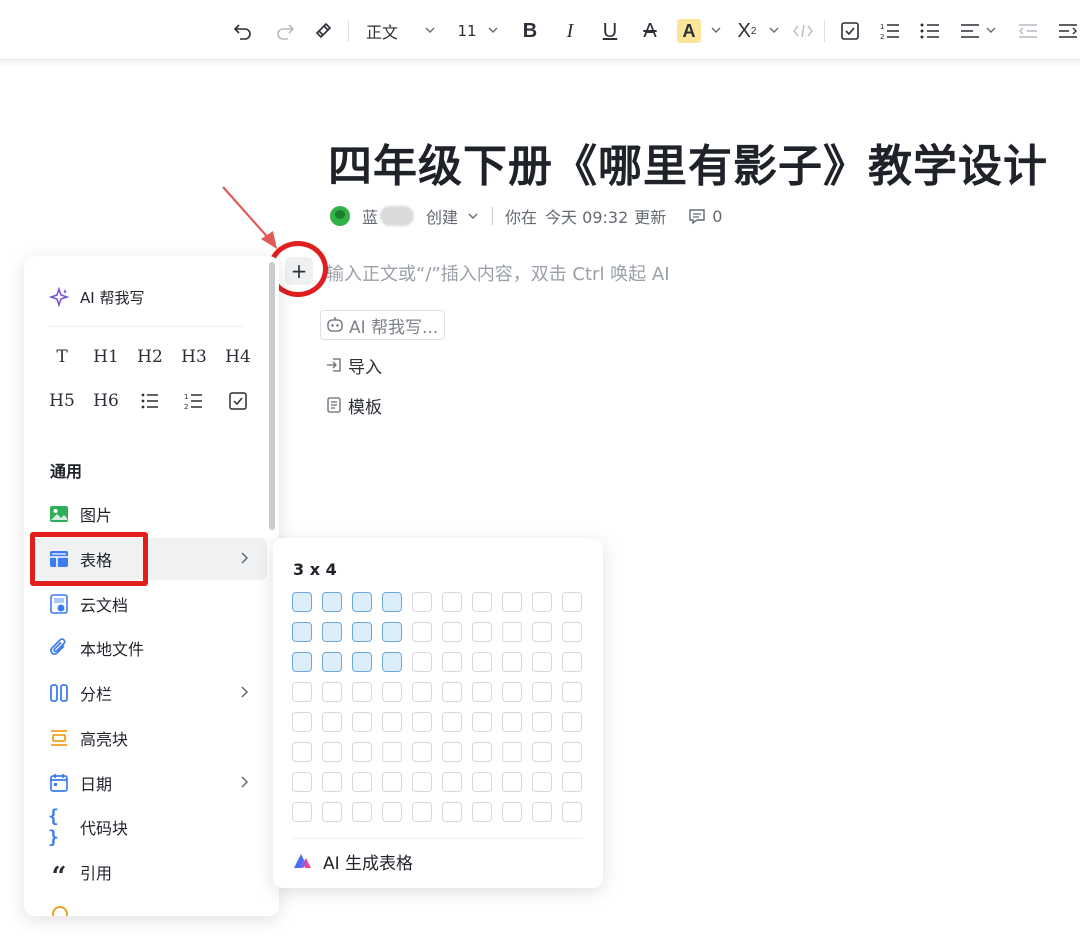 The height and width of the screenshot is (936, 1080). I want to click on heading2-button: H2, so click(150, 357).